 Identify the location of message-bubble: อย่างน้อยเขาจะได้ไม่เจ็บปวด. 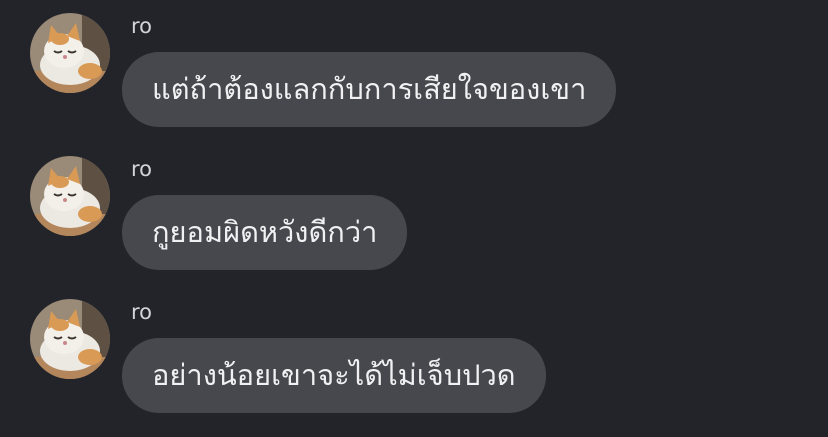
(334, 375).